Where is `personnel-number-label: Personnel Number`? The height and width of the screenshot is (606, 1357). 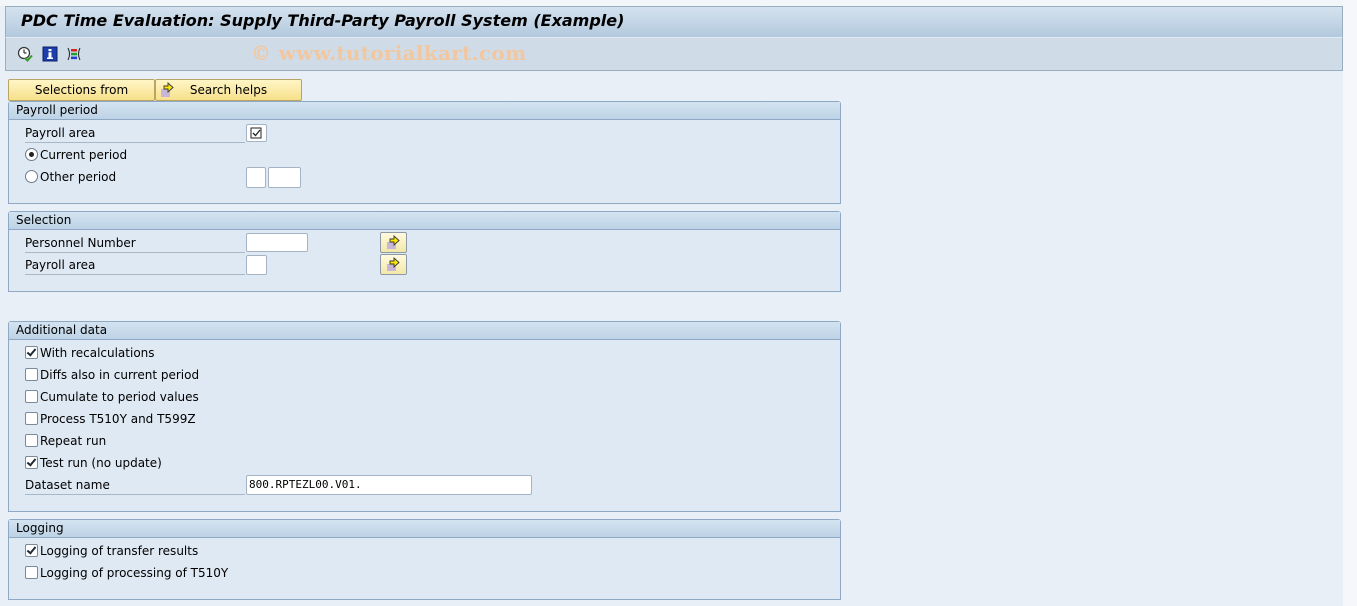 personnel-number-label: Personnel Number is located at coordinates (135, 243).